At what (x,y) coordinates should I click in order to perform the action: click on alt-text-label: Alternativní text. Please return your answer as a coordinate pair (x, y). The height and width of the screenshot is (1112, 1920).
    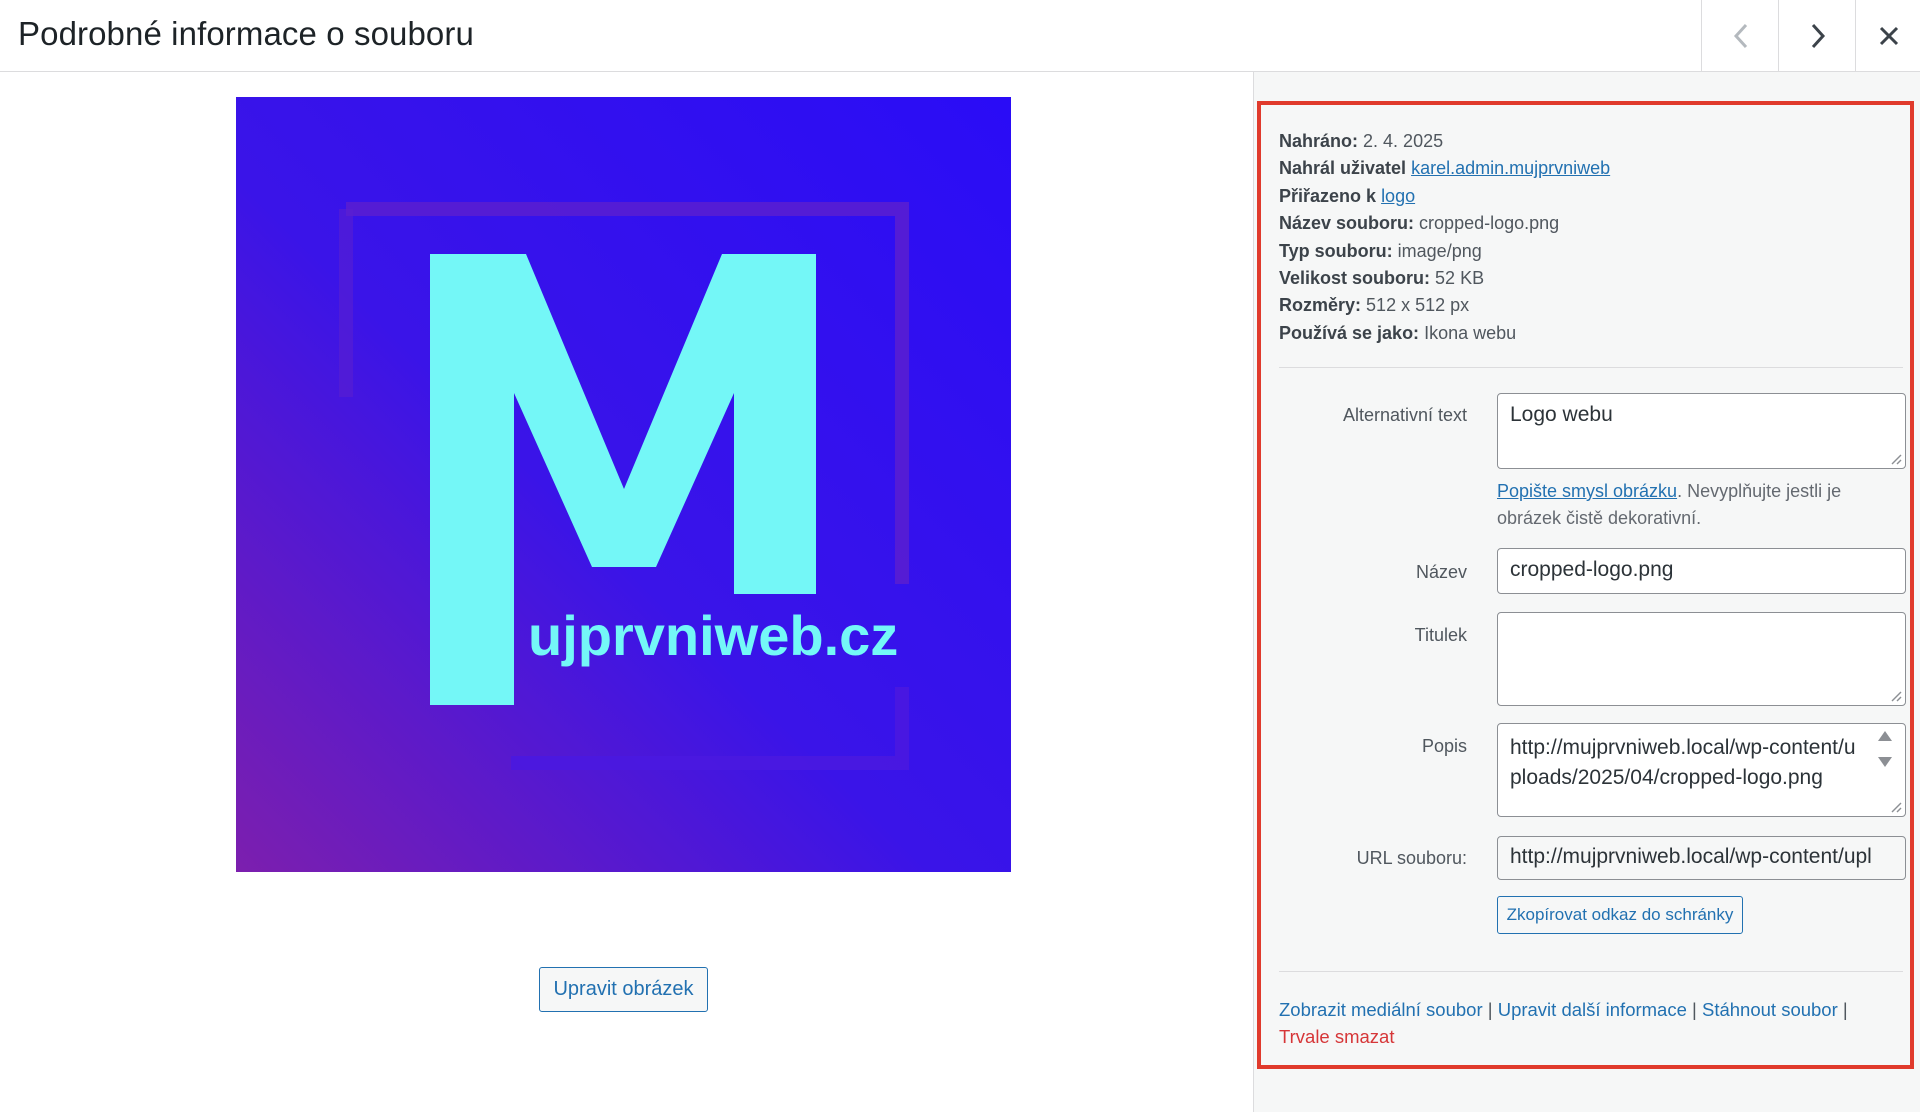
    Looking at the image, I should click on (1404, 415).